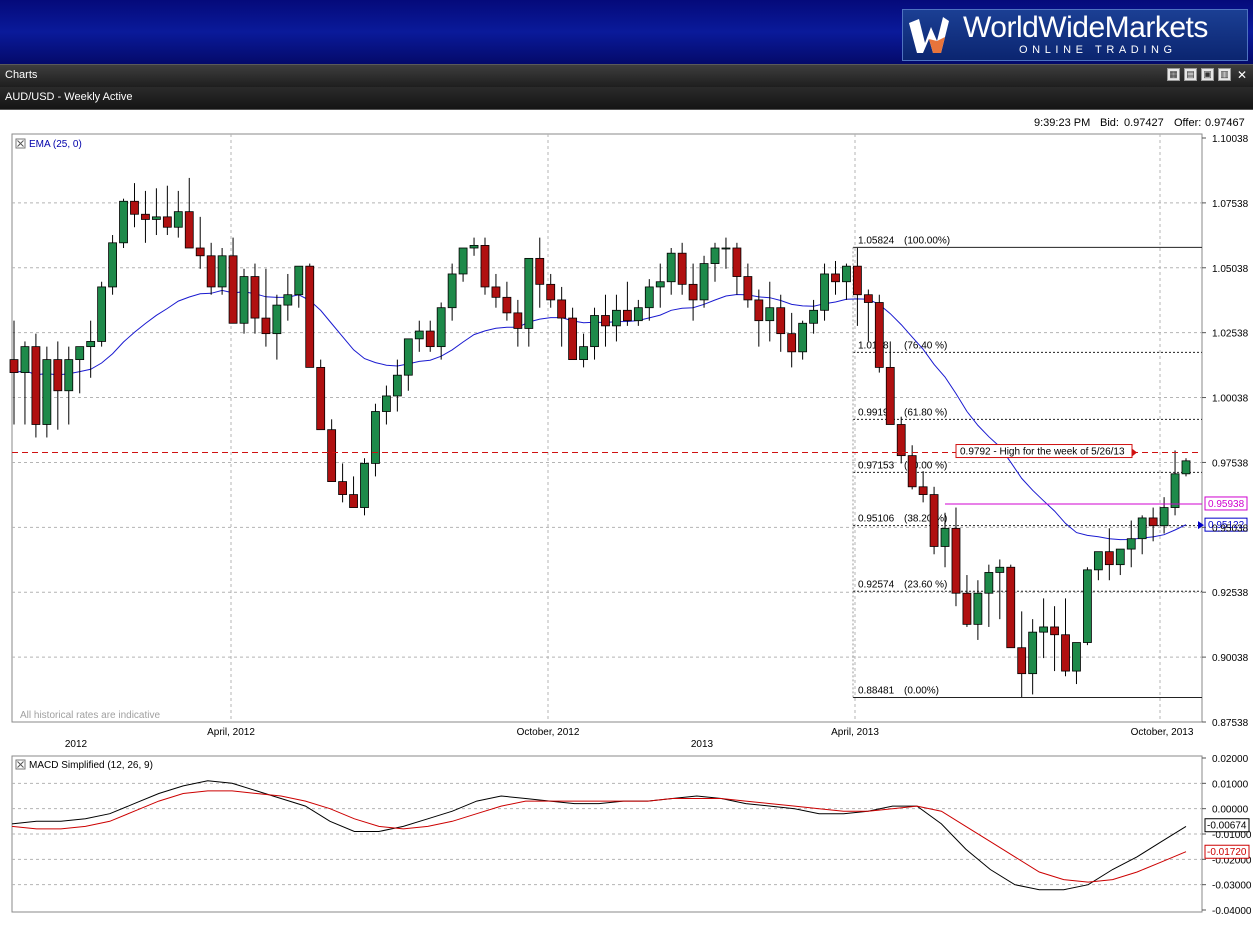 The width and height of the screenshot is (1253, 925). What do you see at coordinates (1190, 74) in the screenshot?
I see `chart-type-icon: ▤` at bounding box center [1190, 74].